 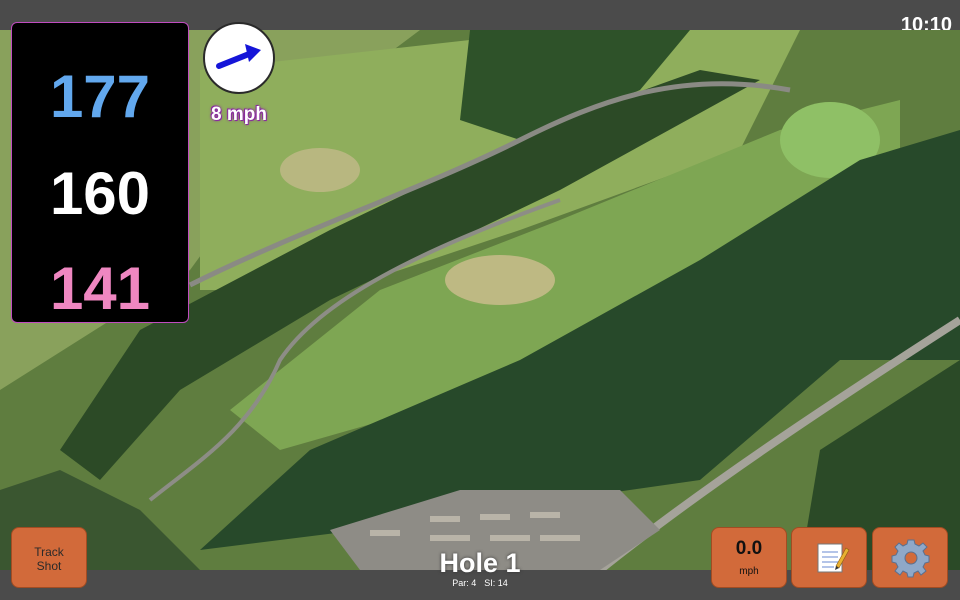 I want to click on yardage-panel: 177 160 141, so click(x=100, y=172).